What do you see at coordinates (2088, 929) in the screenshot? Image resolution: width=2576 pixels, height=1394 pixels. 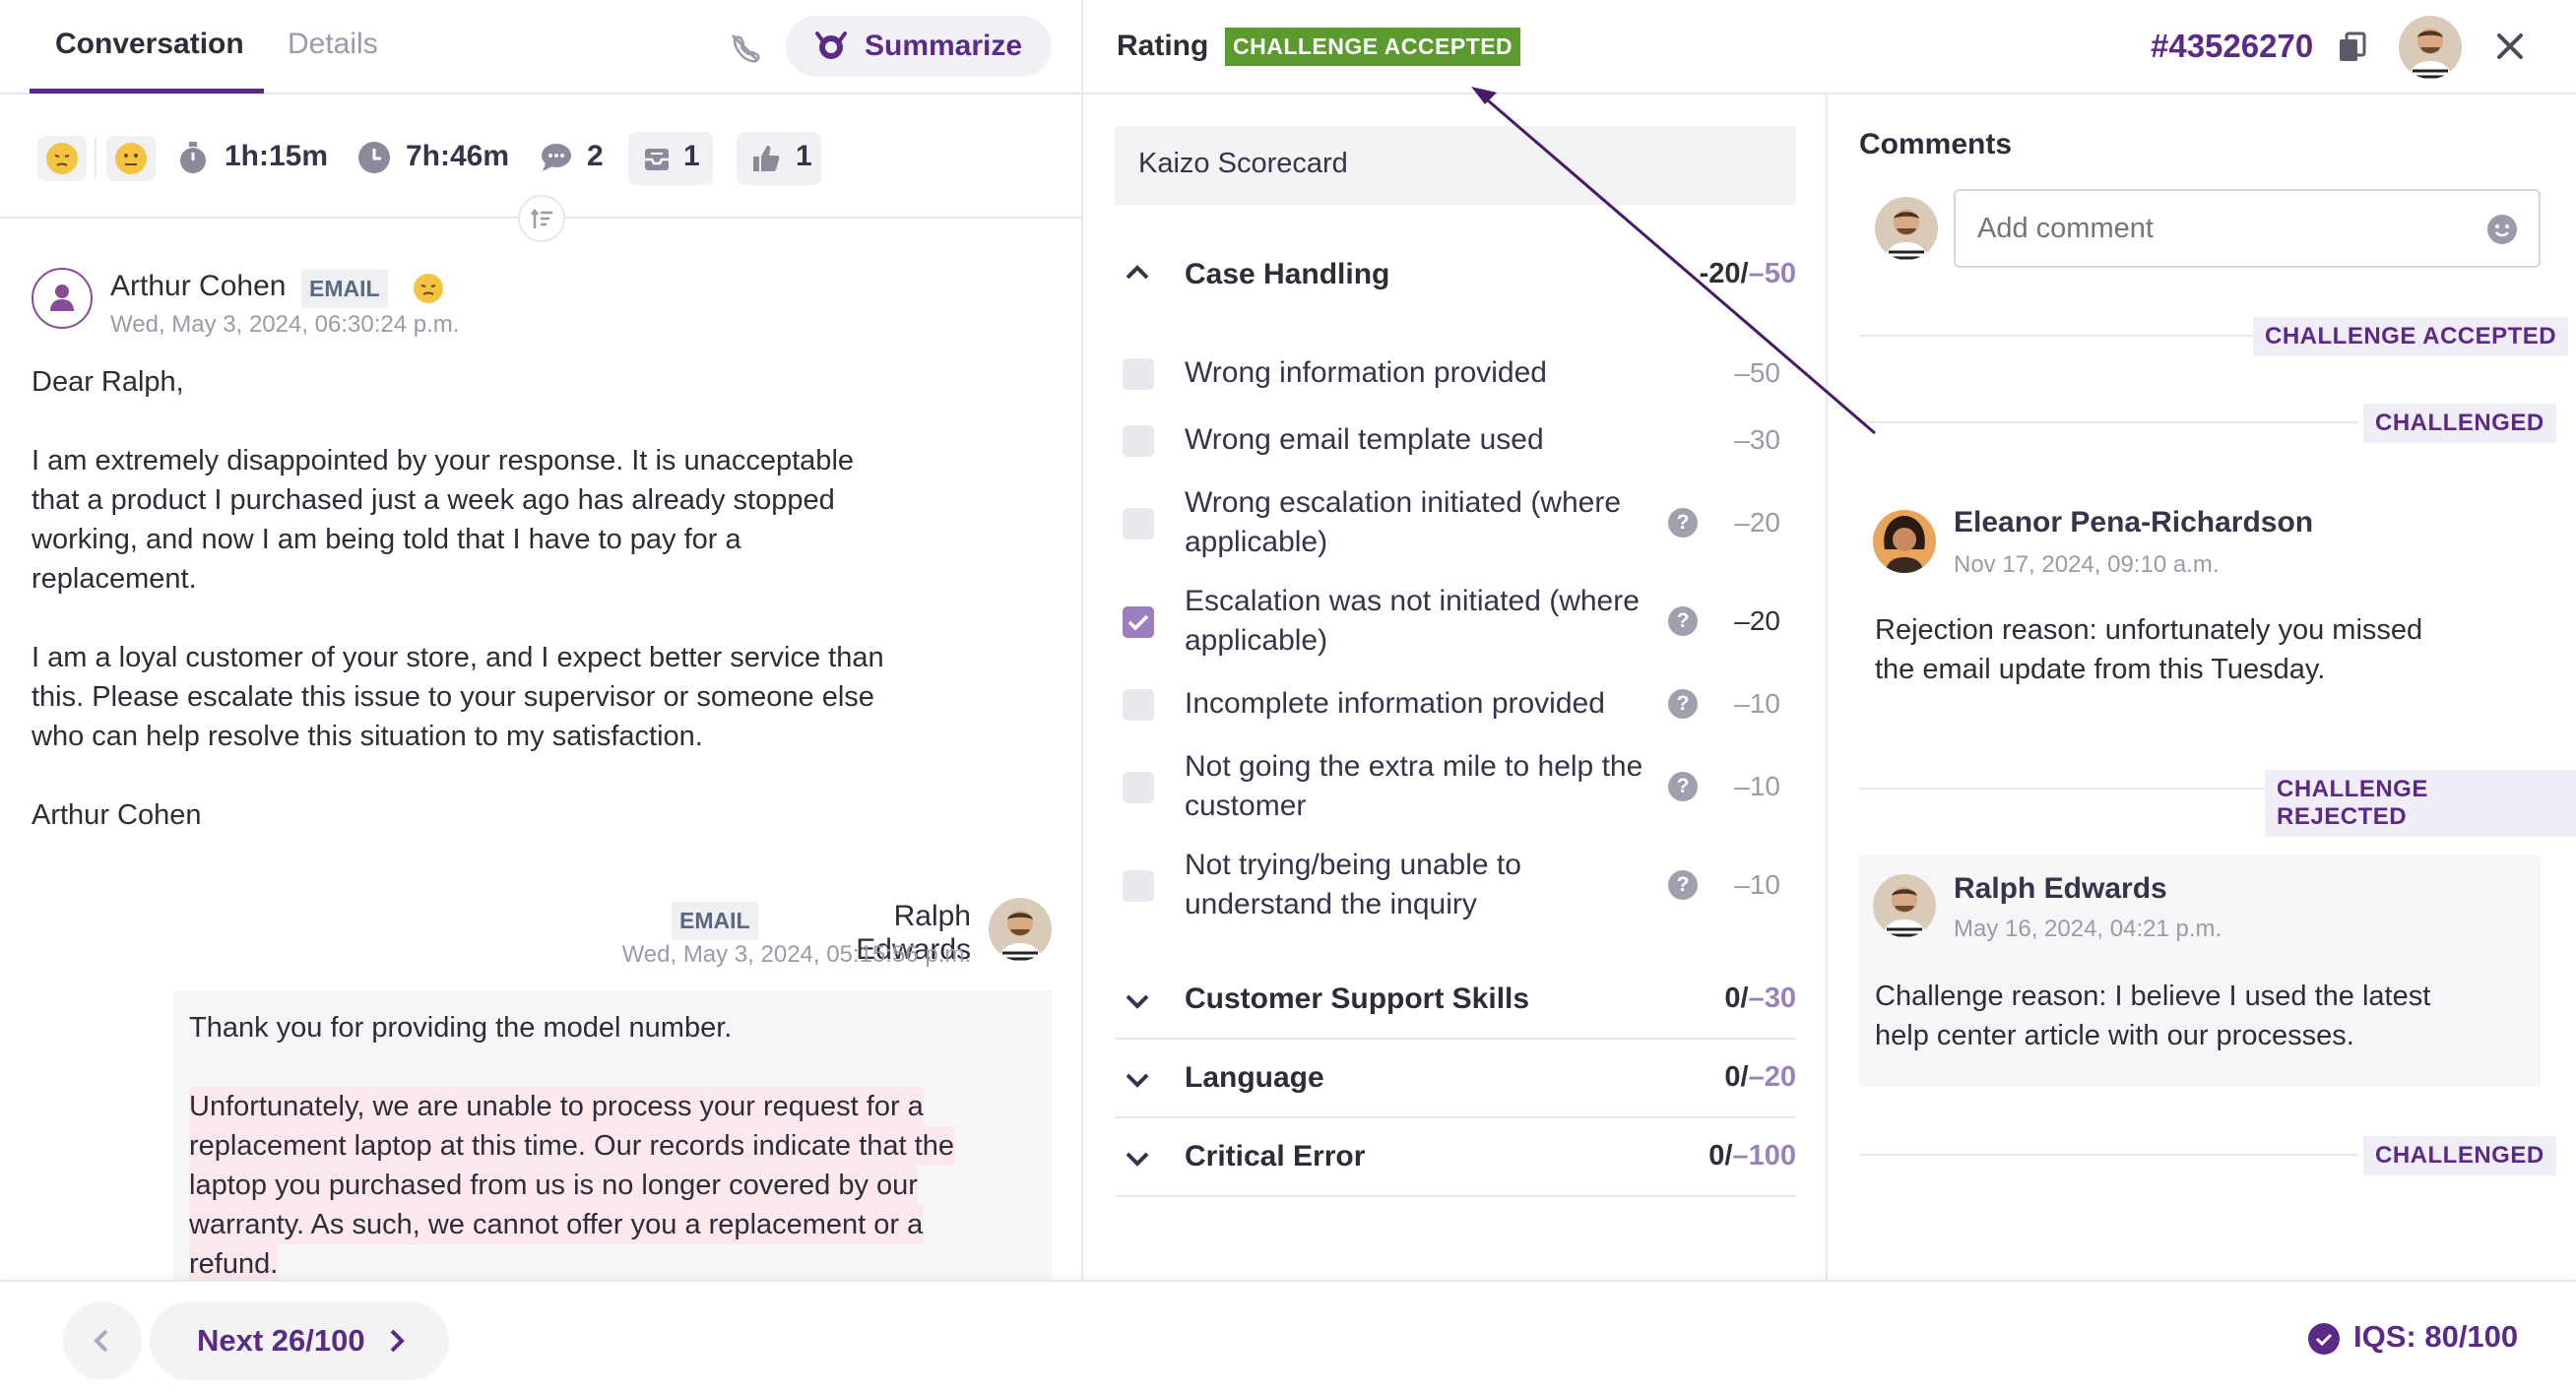 I see `comment-timestamp: May 16, 2024, 04:21 p.m.` at bounding box center [2088, 929].